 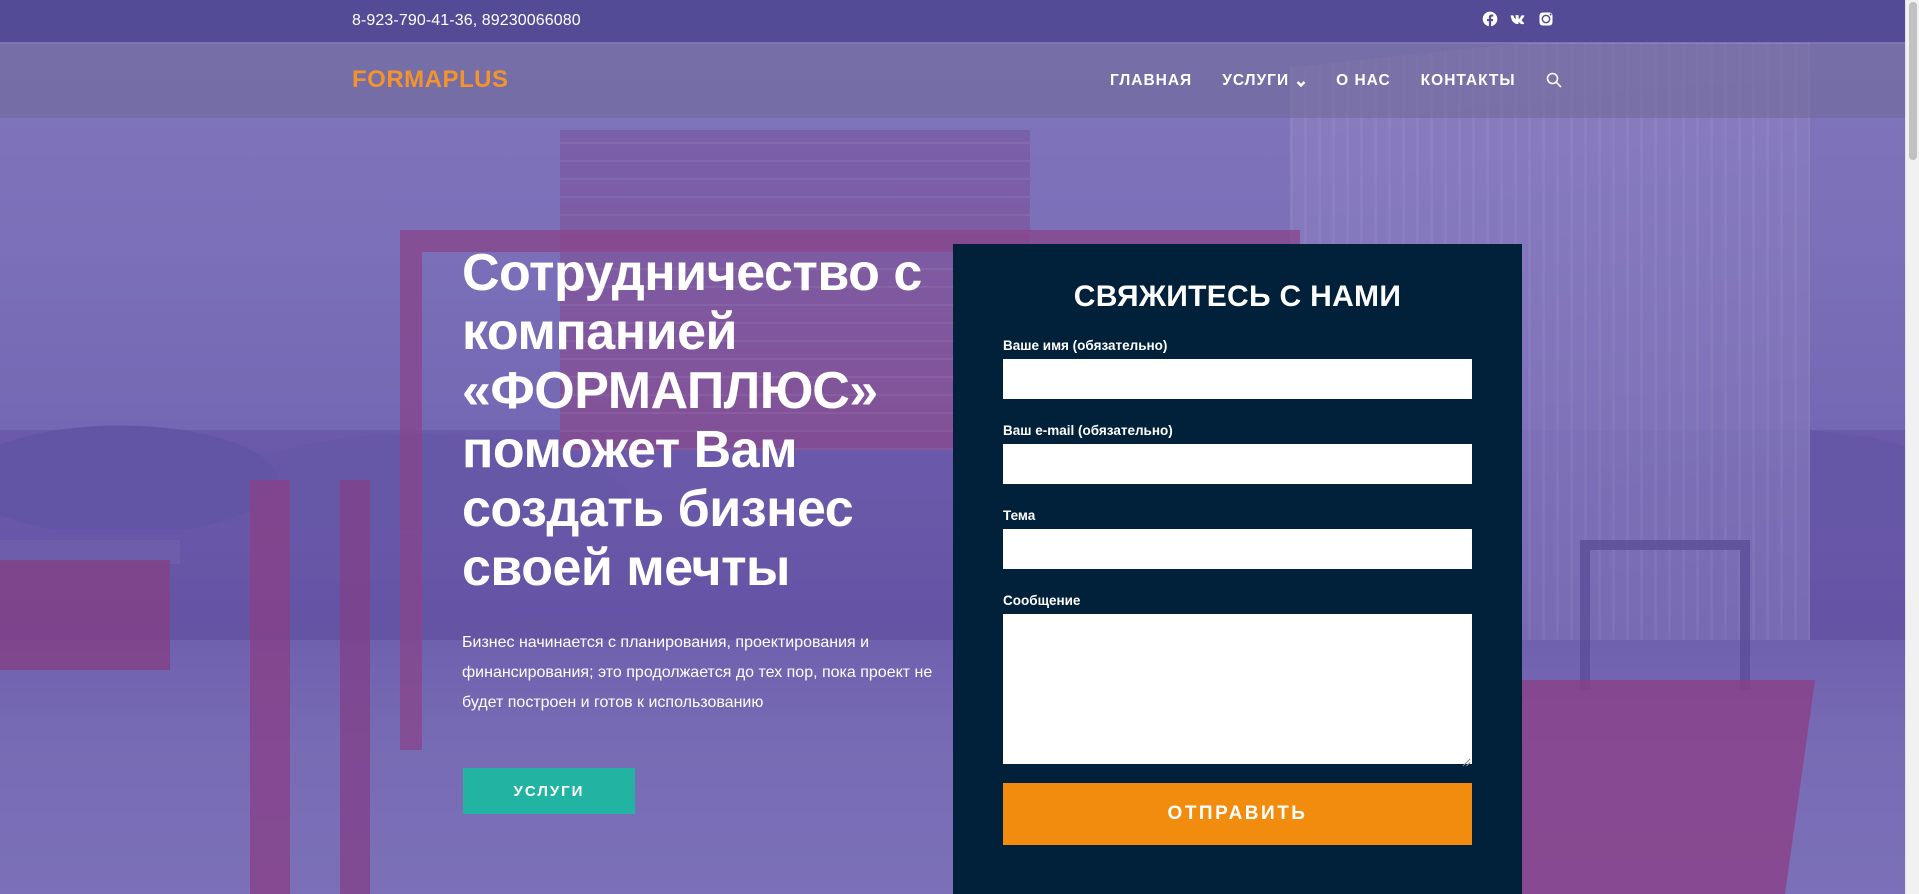 I want to click on vk-icon, so click(x=1518, y=19).